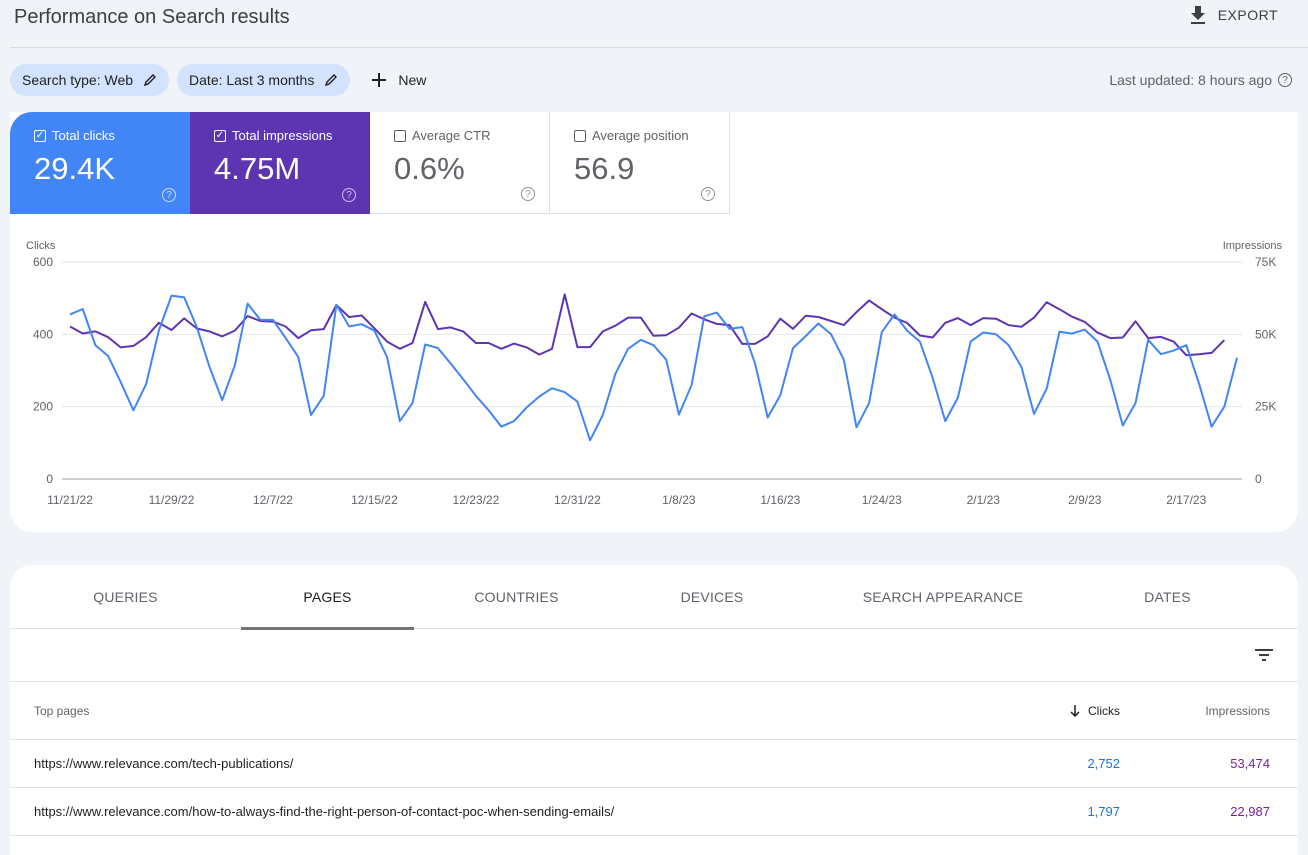 The height and width of the screenshot is (855, 1308). Describe the element at coordinates (172, 500) in the screenshot. I see `x-tick-label: 11/29/22` at that location.